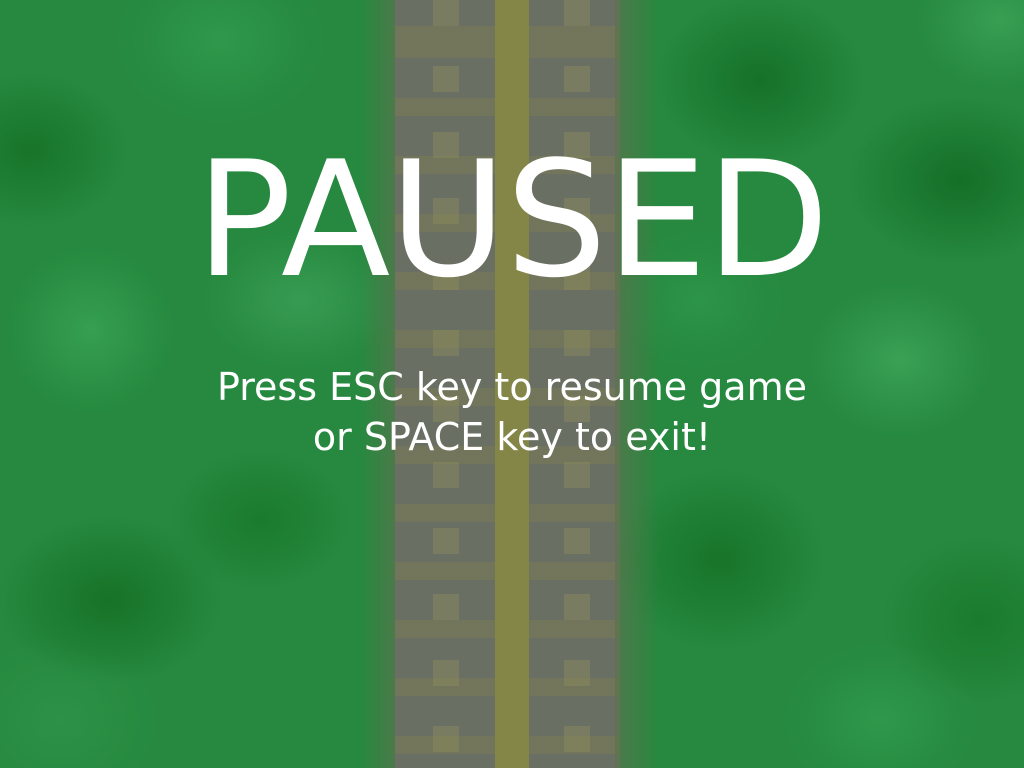  What do you see at coordinates (512, 437) in the screenshot?
I see `exit-instruction: or SPACE key to exit!` at bounding box center [512, 437].